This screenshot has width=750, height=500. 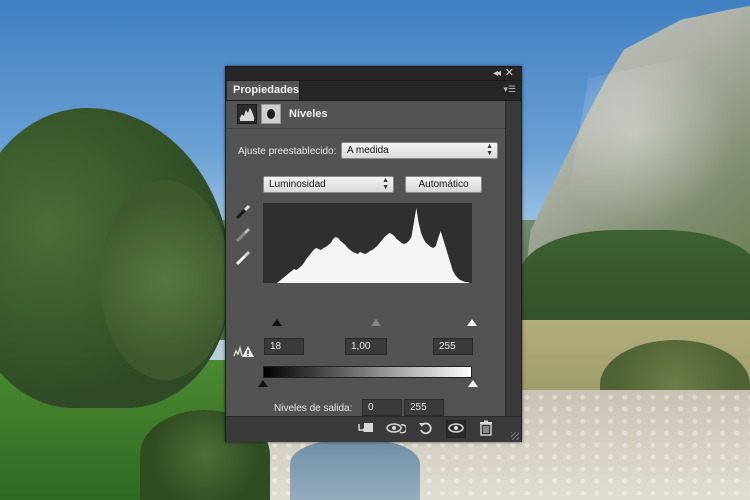 What do you see at coordinates (247, 114) in the screenshot?
I see `levels-adjustment-icon` at bounding box center [247, 114].